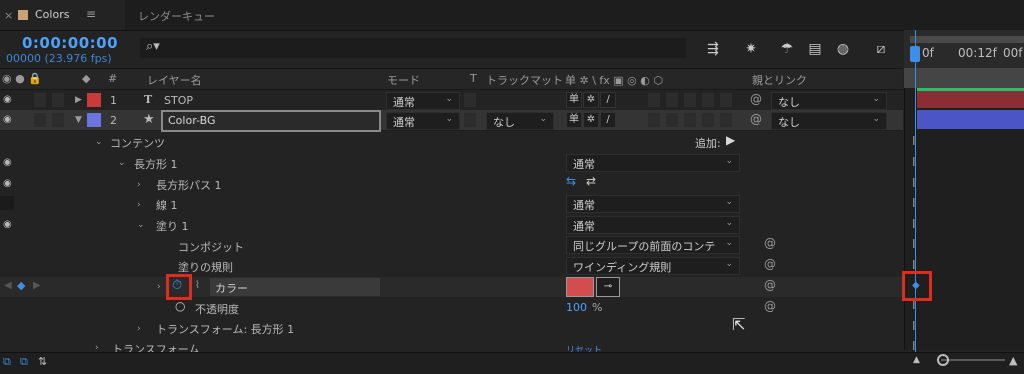 This screenshot has width=1024, height=374. What do you see at coordinates (37, 285) in the screenshot?
I see `next-keyframe-icon: ▶` at bounding box center [37, 285].